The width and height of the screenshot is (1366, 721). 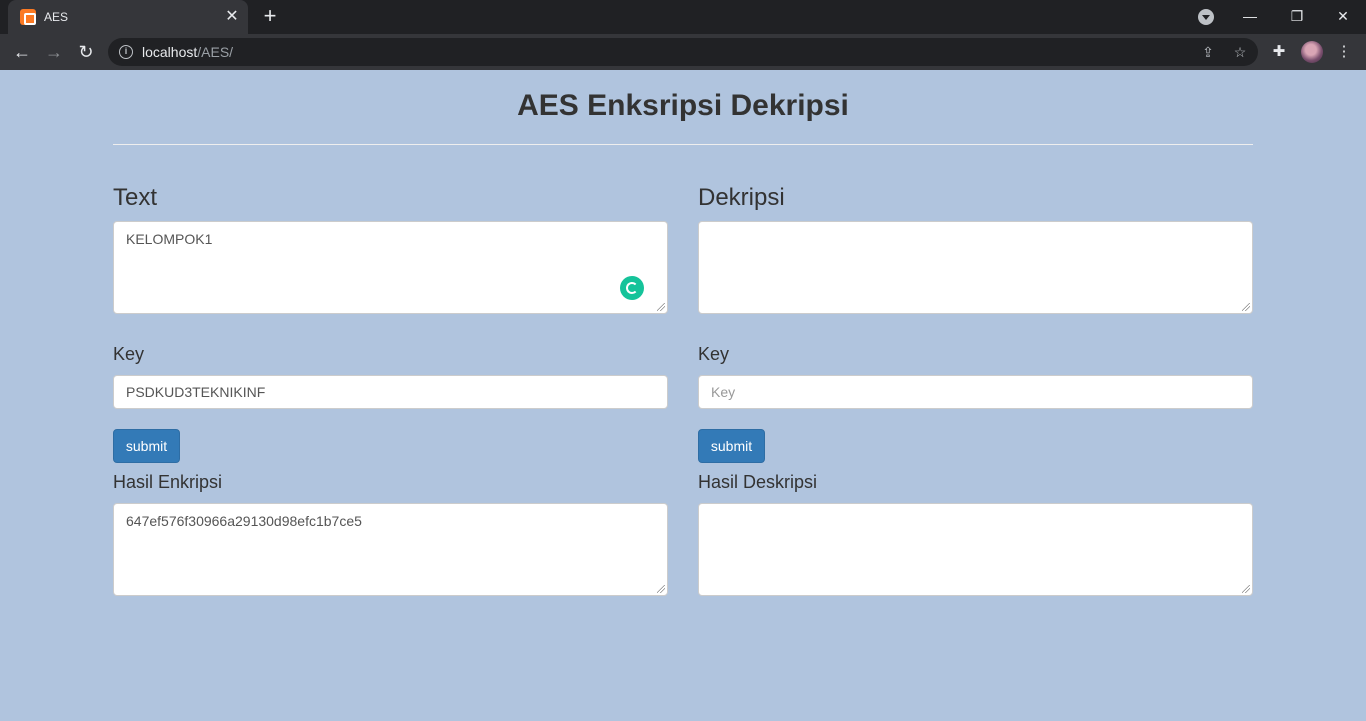 I want to click on plaintext-textarea: KELOMPOK1, so click(x=390, y=267).